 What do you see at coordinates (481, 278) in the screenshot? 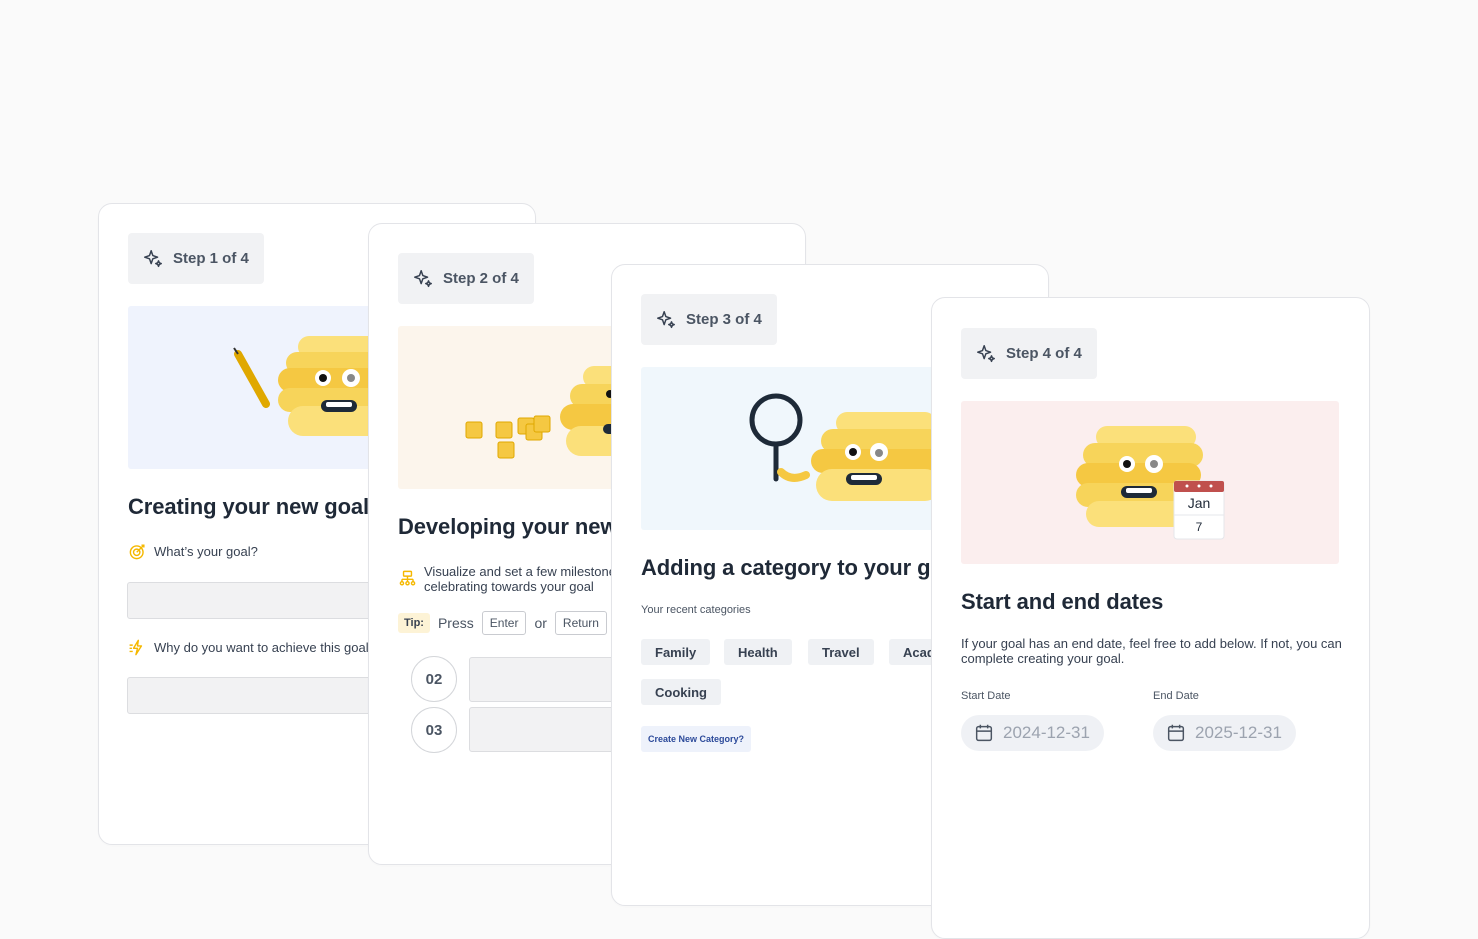
I see `step-label: Step 2 of 4` at bounding box center [481, 278].